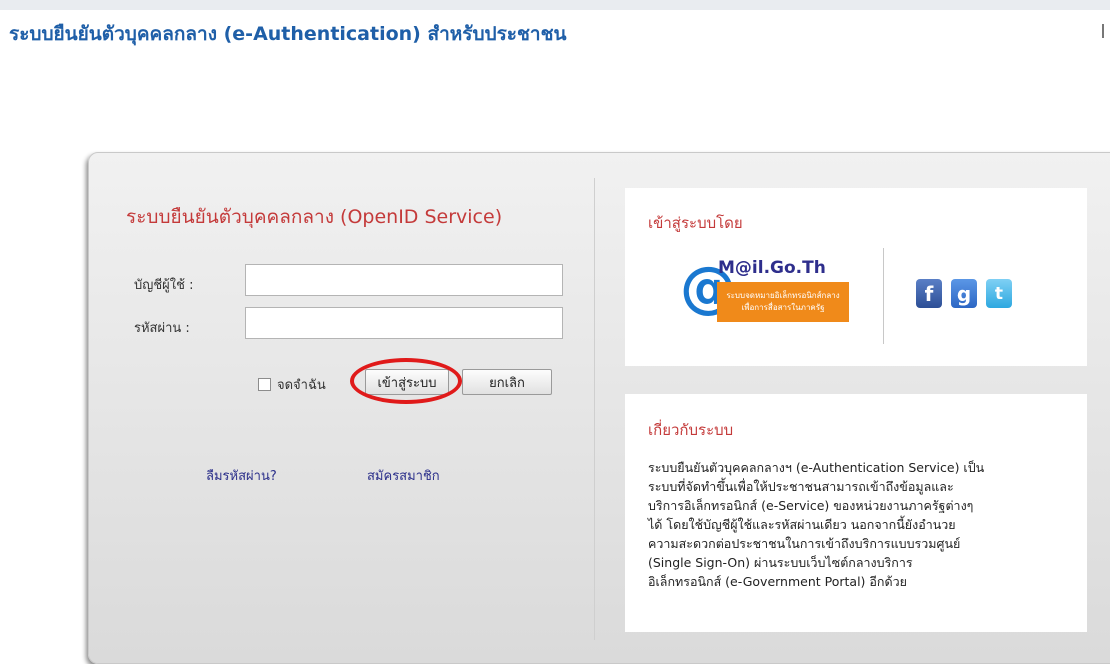  I want to click on login-heading: ระบบยืนยันตัวบุคคลกลาง (OpenID Service), so click(314, 217).